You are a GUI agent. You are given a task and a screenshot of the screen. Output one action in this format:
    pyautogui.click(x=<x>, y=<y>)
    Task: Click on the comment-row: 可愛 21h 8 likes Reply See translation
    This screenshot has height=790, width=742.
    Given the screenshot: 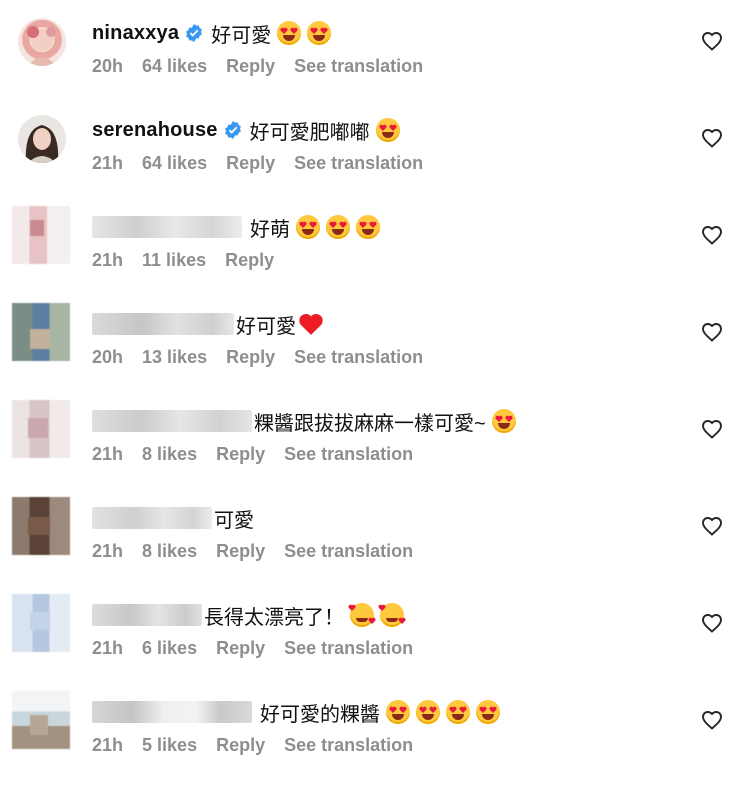 What is the action you would take?
    pyautogui.click(x=371, y=533)
    